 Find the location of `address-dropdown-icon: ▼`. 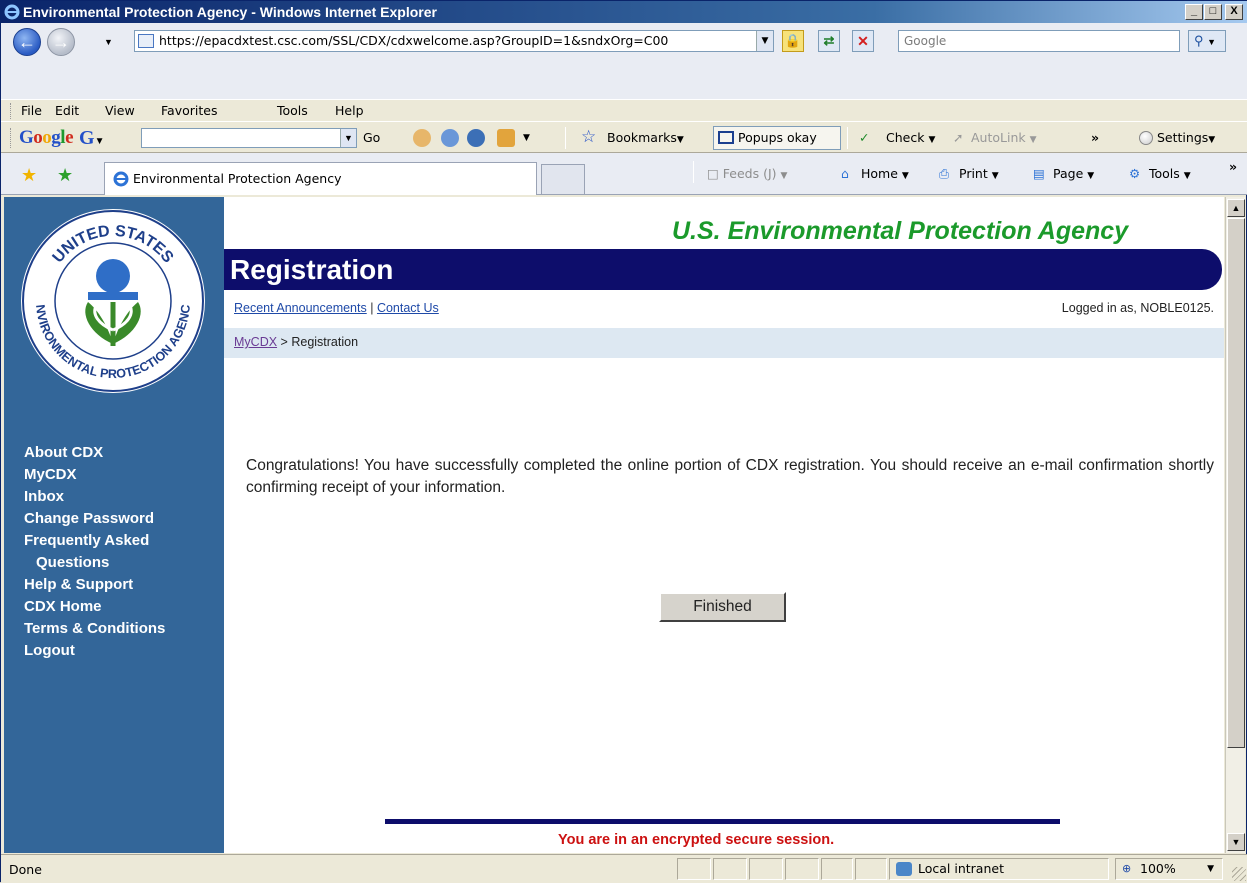

address-dropdown-icon: ▼ is located at coordinates (764, 41).